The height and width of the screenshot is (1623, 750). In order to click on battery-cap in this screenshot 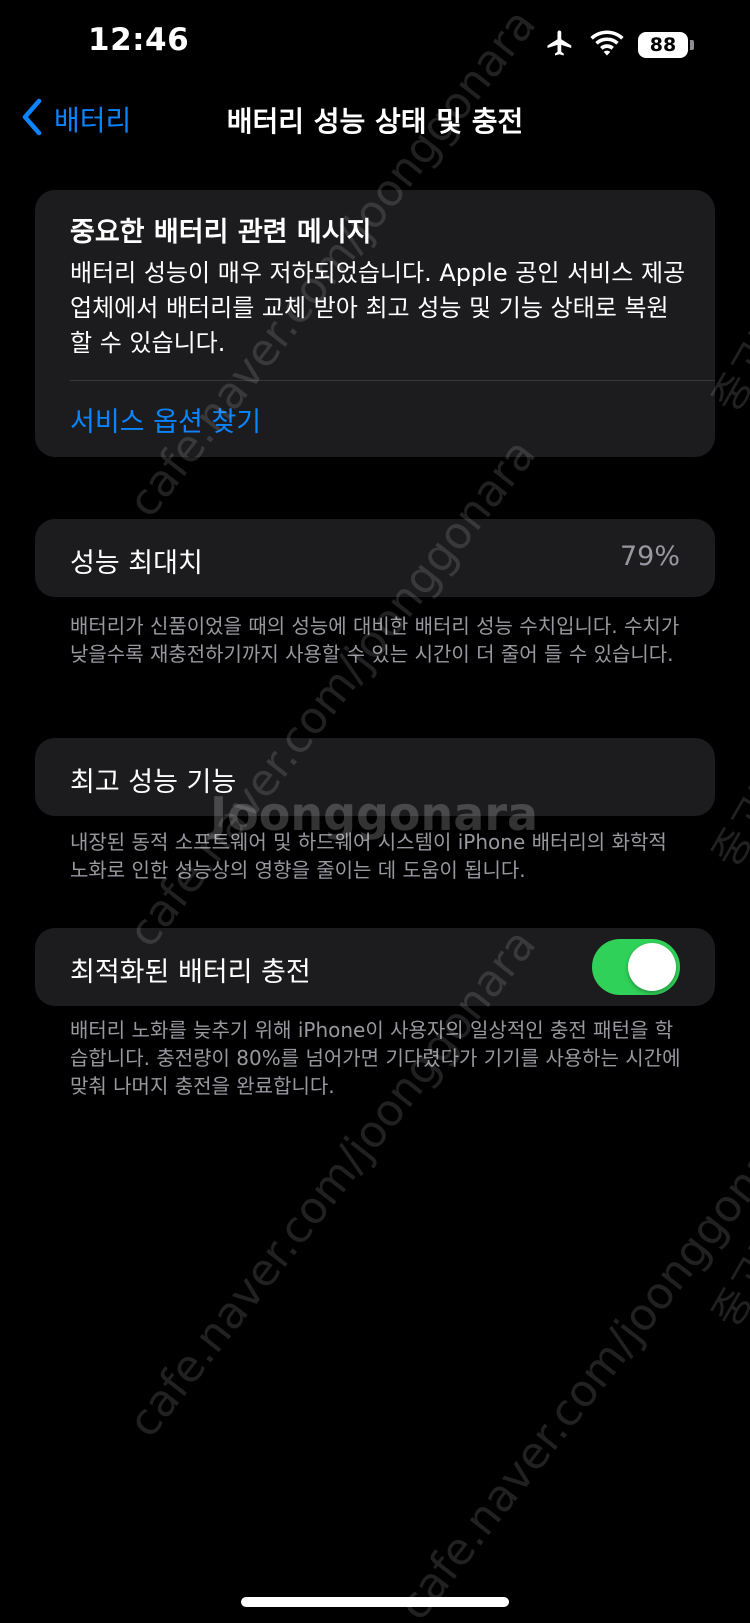, I will do `click(692, 45)`.